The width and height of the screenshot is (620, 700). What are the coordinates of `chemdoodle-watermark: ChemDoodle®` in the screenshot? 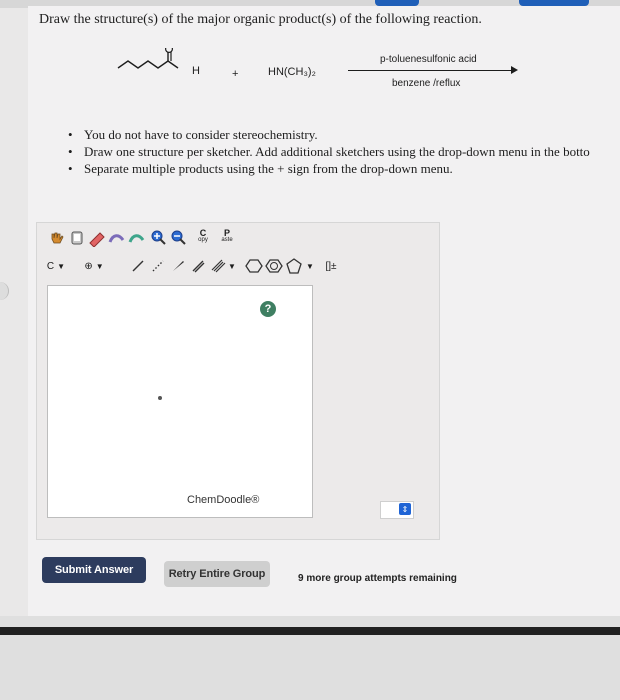 It's located at (223, 500).